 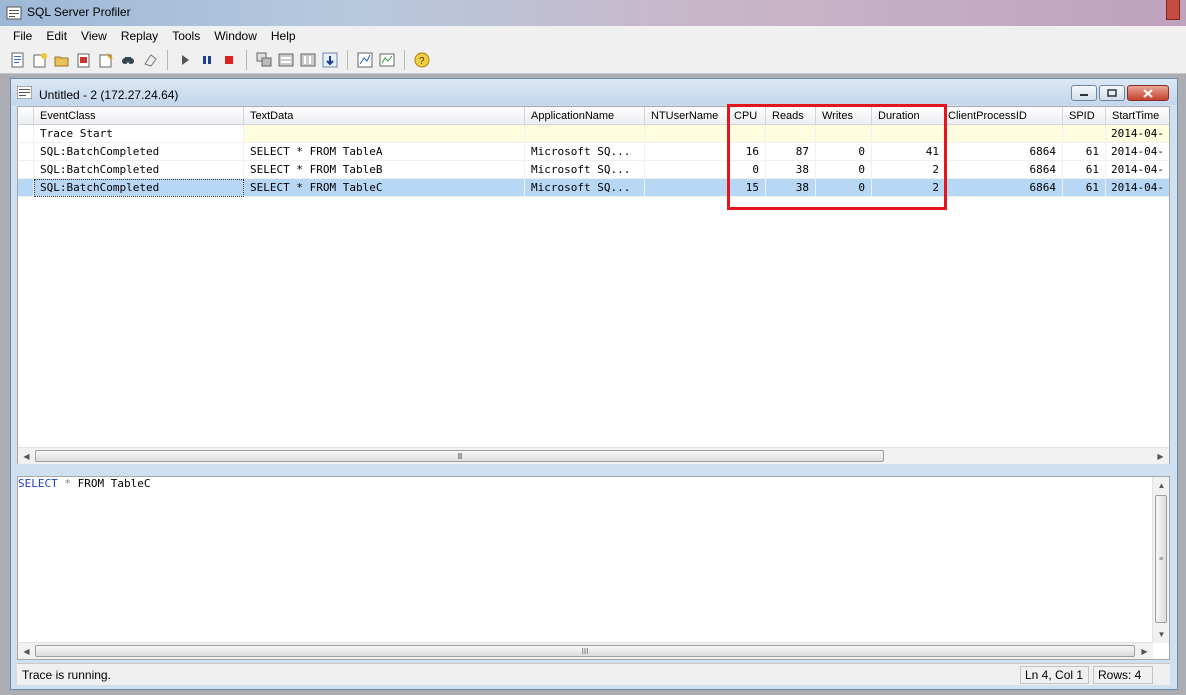 What do you see at coordinates (585, 116) in the screenshot?
I see `column-header-applicationname: ApplicationName` at bounding box center [585, 116].